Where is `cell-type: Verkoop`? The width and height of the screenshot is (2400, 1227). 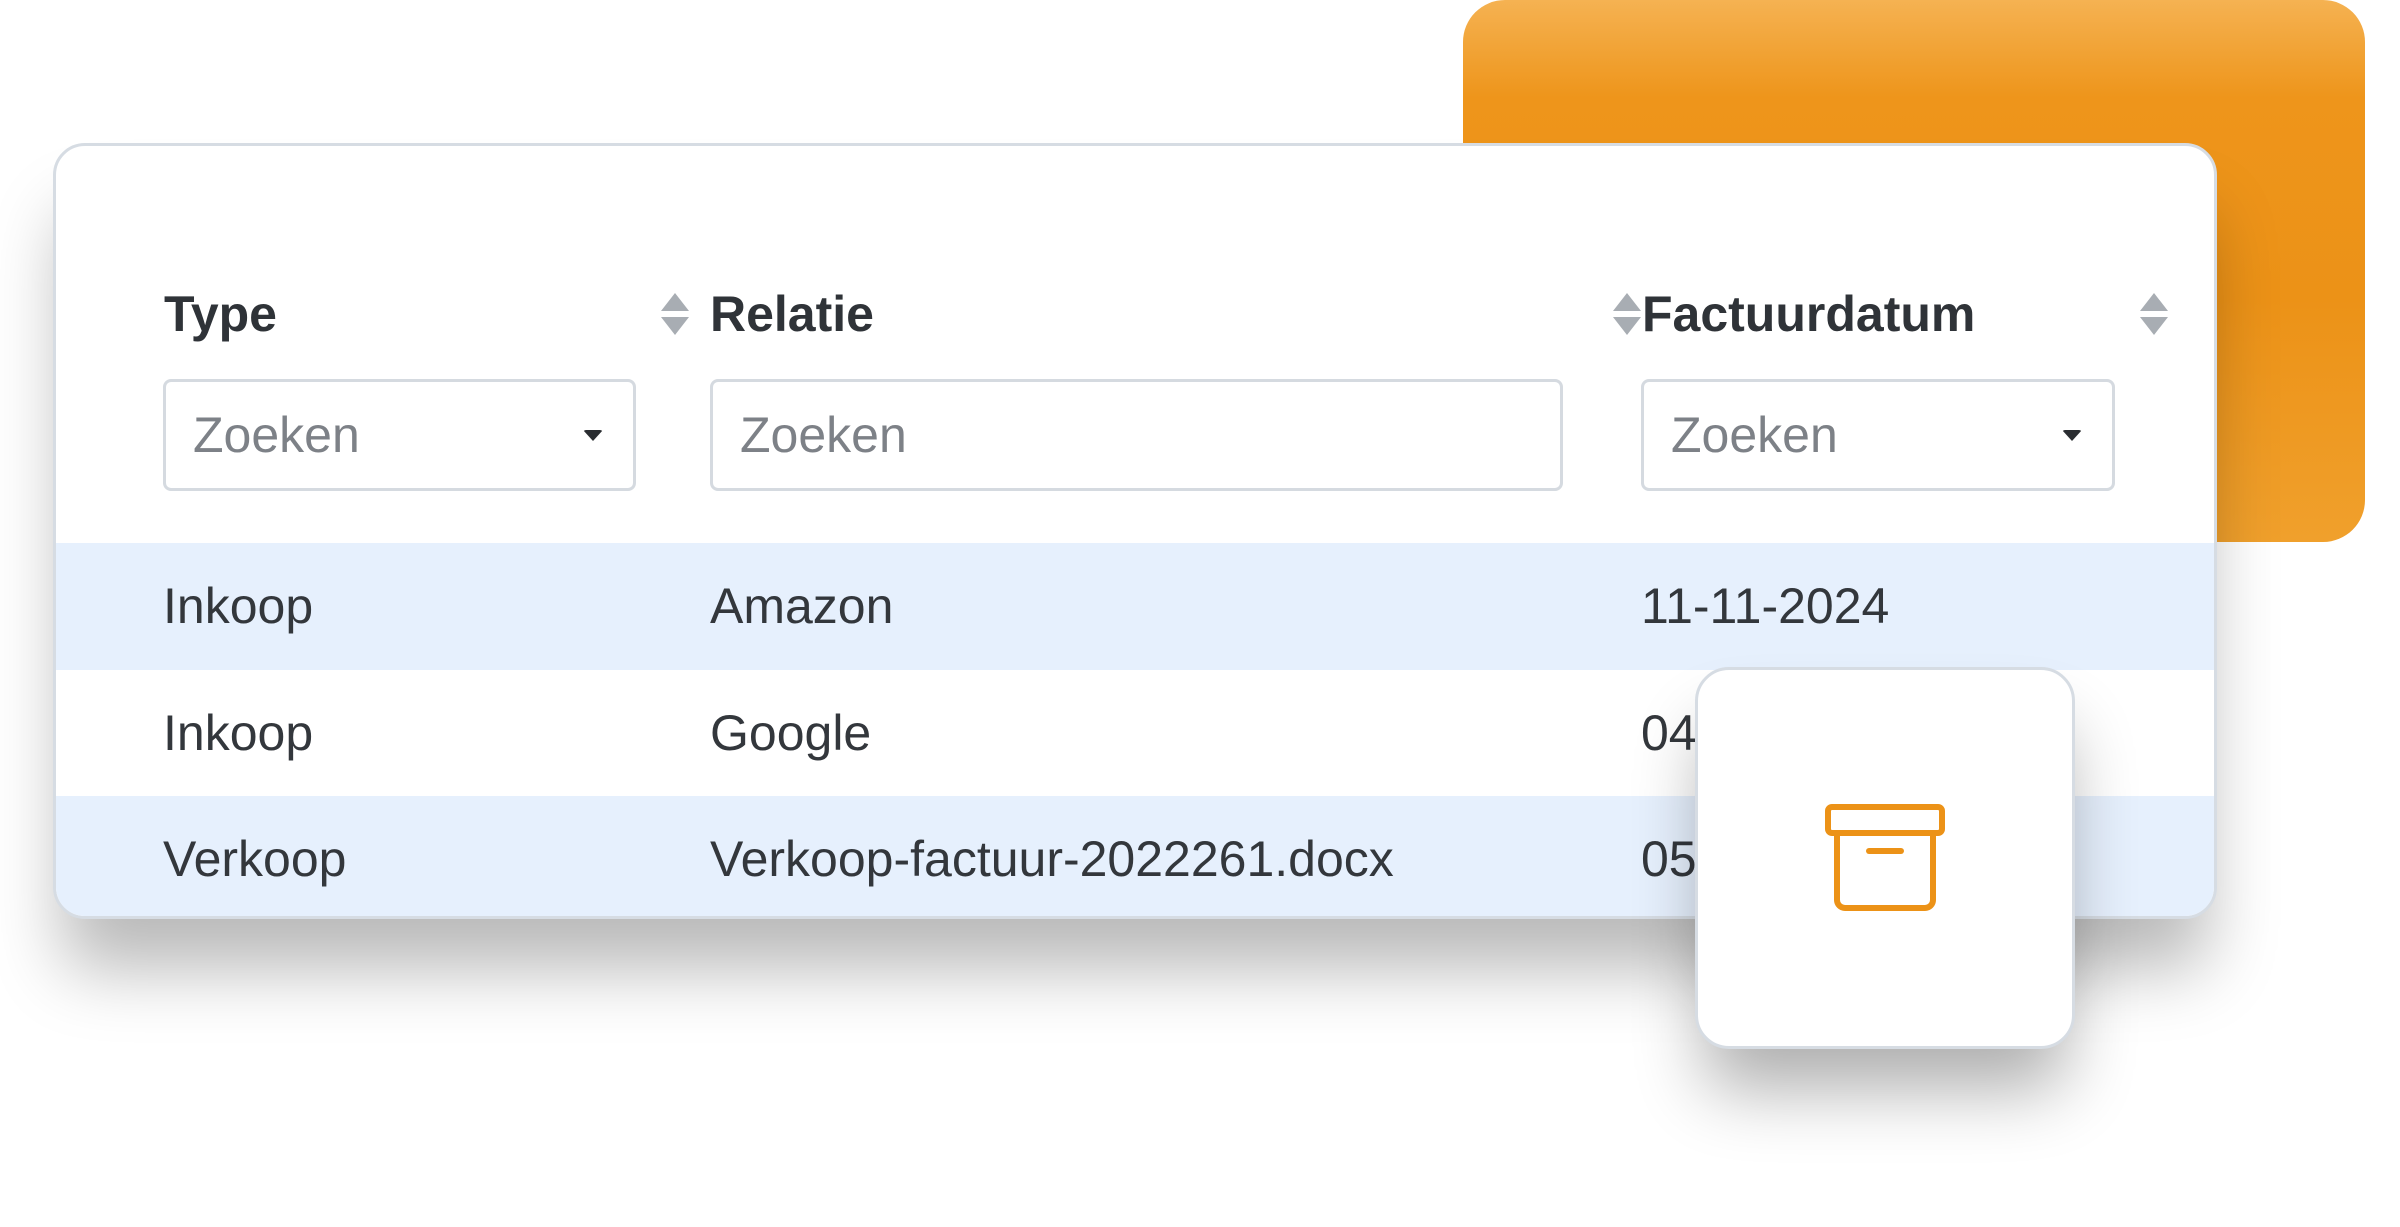
cell-type: Verkoop is located at coordinates (255, 859).